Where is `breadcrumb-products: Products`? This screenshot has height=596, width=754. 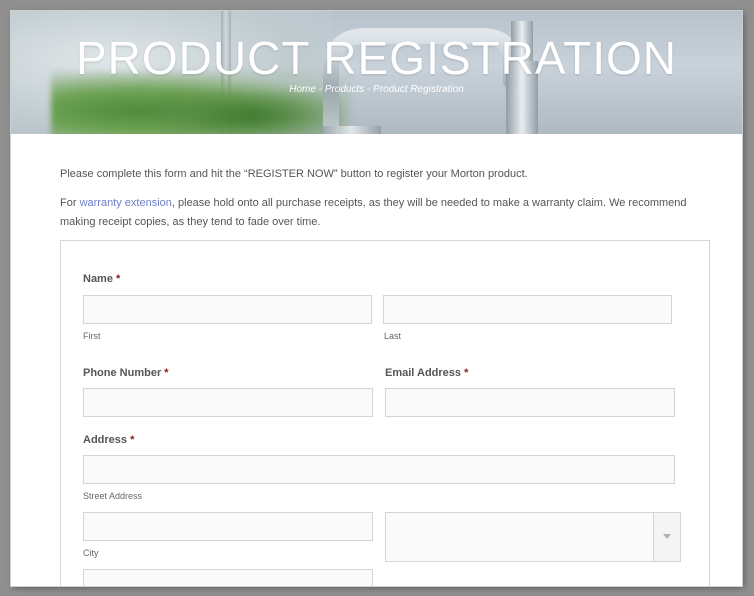
breadcrumb-products: Products is located at coordinates (344, 89).